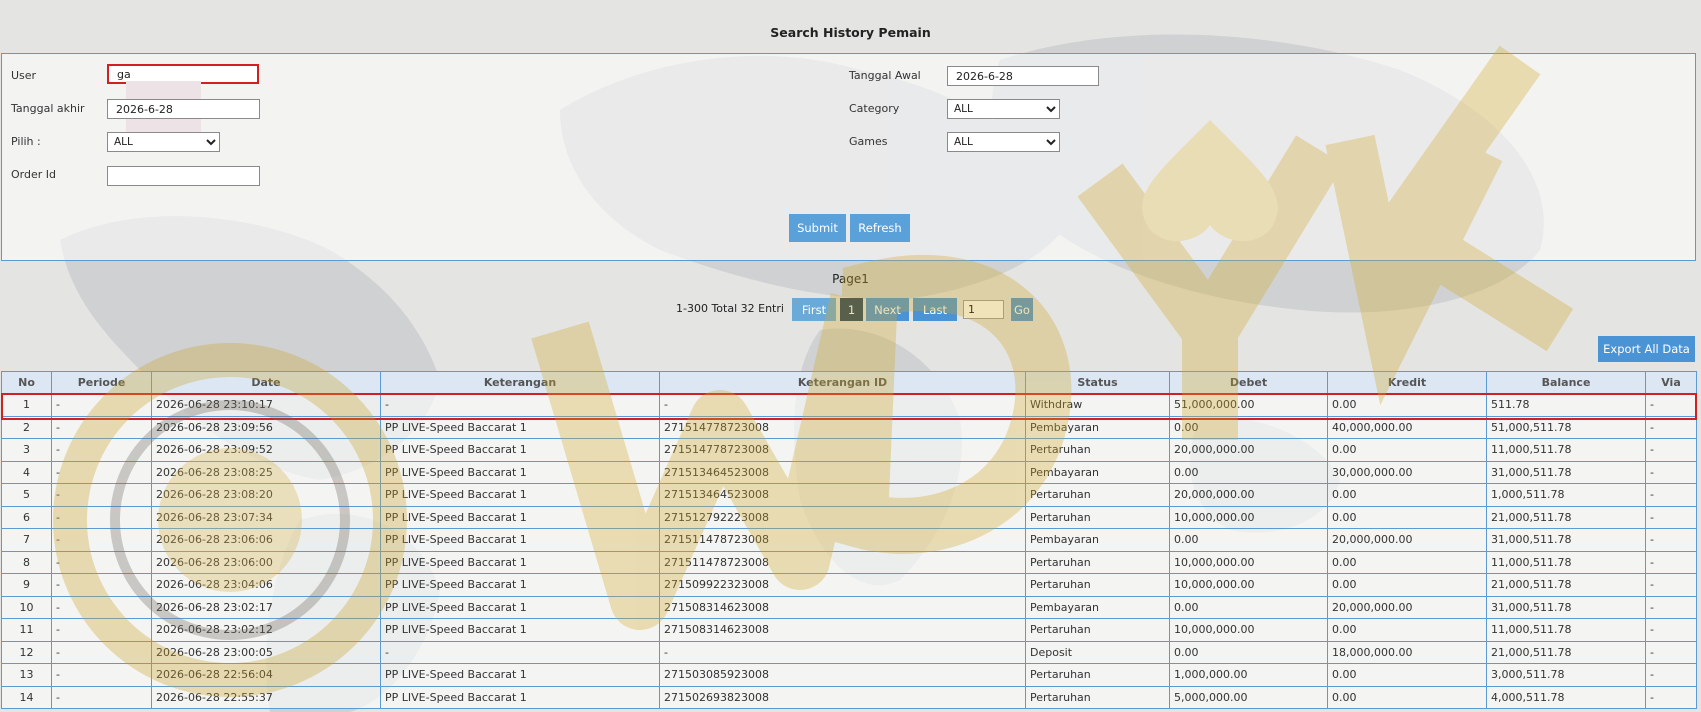 Image resolution: width=1701 pixels, height=712 pixels. What do you see at coordinates (26, 450) in the screenshot?
I see `row-no: 3` at bounding box center [26, 450].